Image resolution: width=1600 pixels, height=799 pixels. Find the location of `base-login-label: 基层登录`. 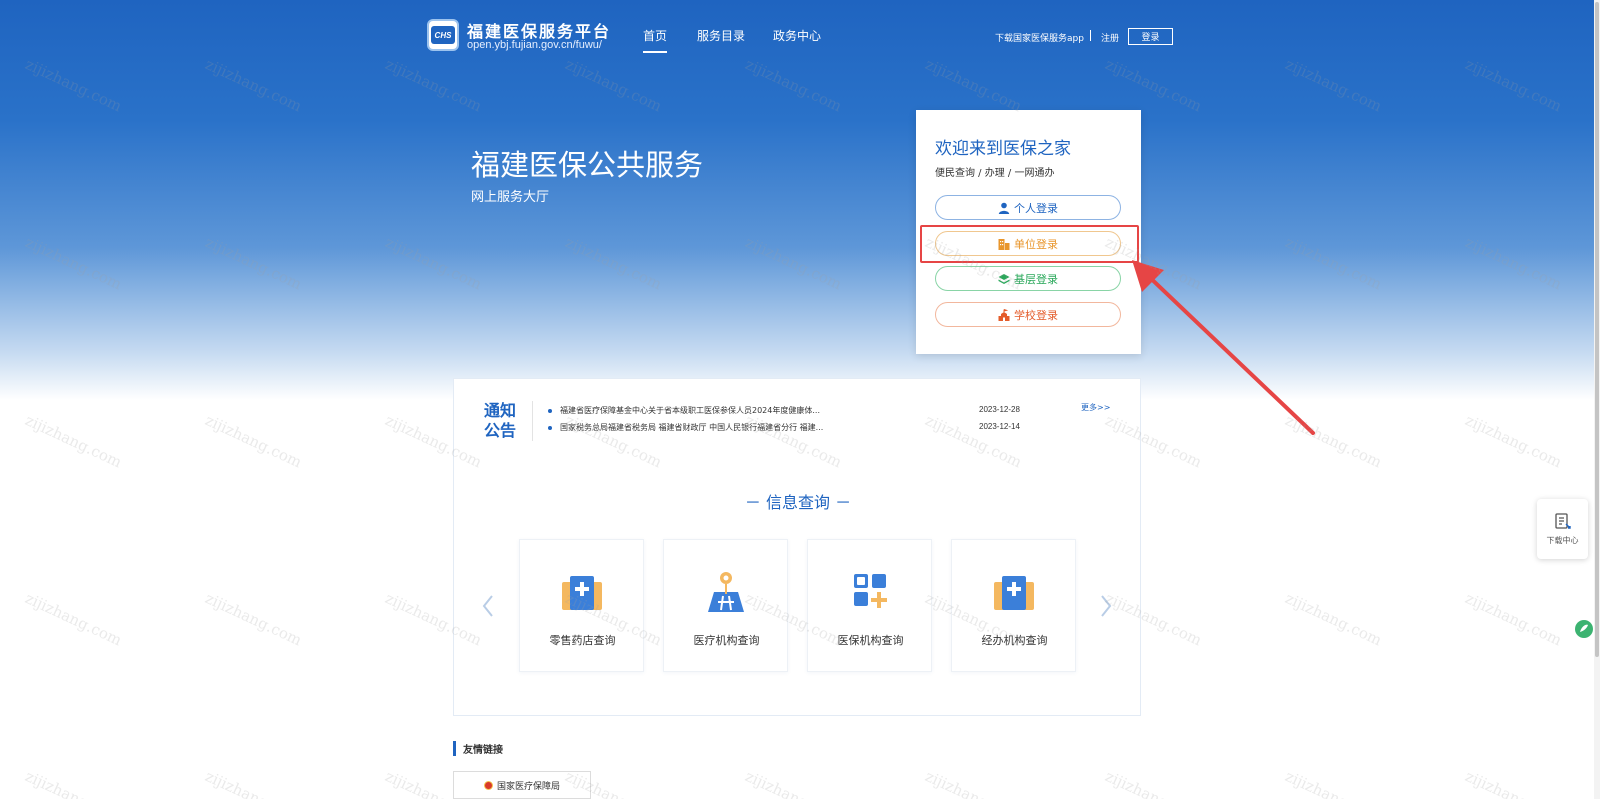

base-login-label: 基层登录 is located at coordinates (1036, 279).